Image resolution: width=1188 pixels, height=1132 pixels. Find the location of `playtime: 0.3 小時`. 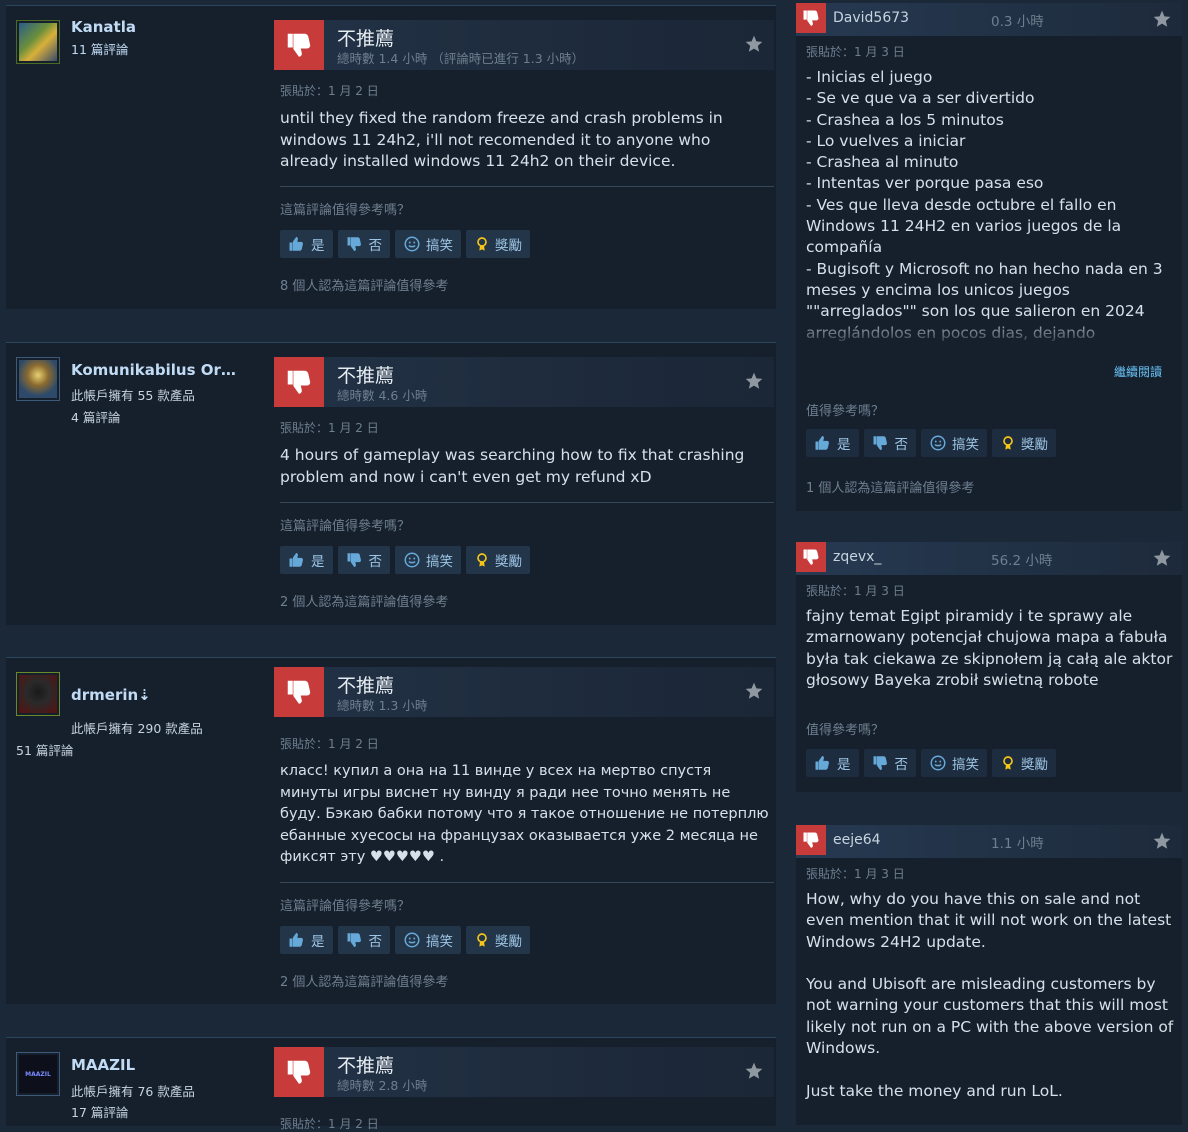

playtime: 0.3 小時 is located at coordinates (1017, 22).